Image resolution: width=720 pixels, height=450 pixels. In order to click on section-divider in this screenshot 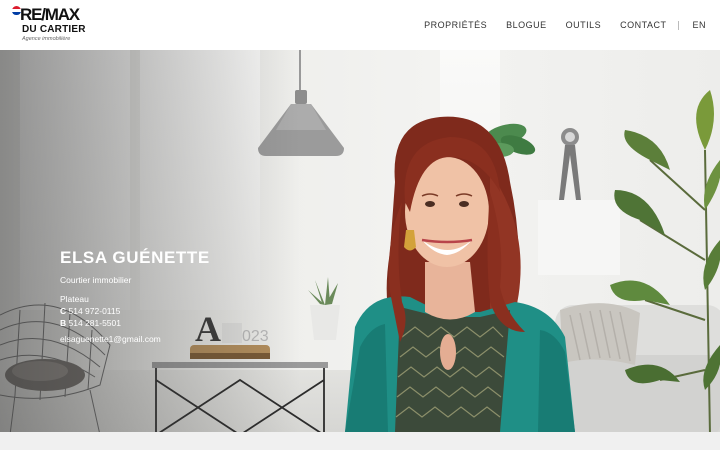, I will do `click(360, 441)`.